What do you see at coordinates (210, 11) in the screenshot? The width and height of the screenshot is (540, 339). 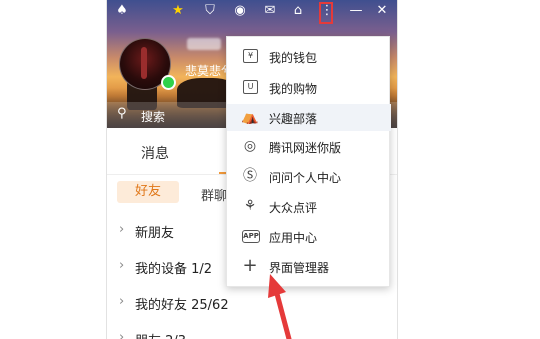 I see `shirt-icon: ⛉` at bounding box center [210, 11].